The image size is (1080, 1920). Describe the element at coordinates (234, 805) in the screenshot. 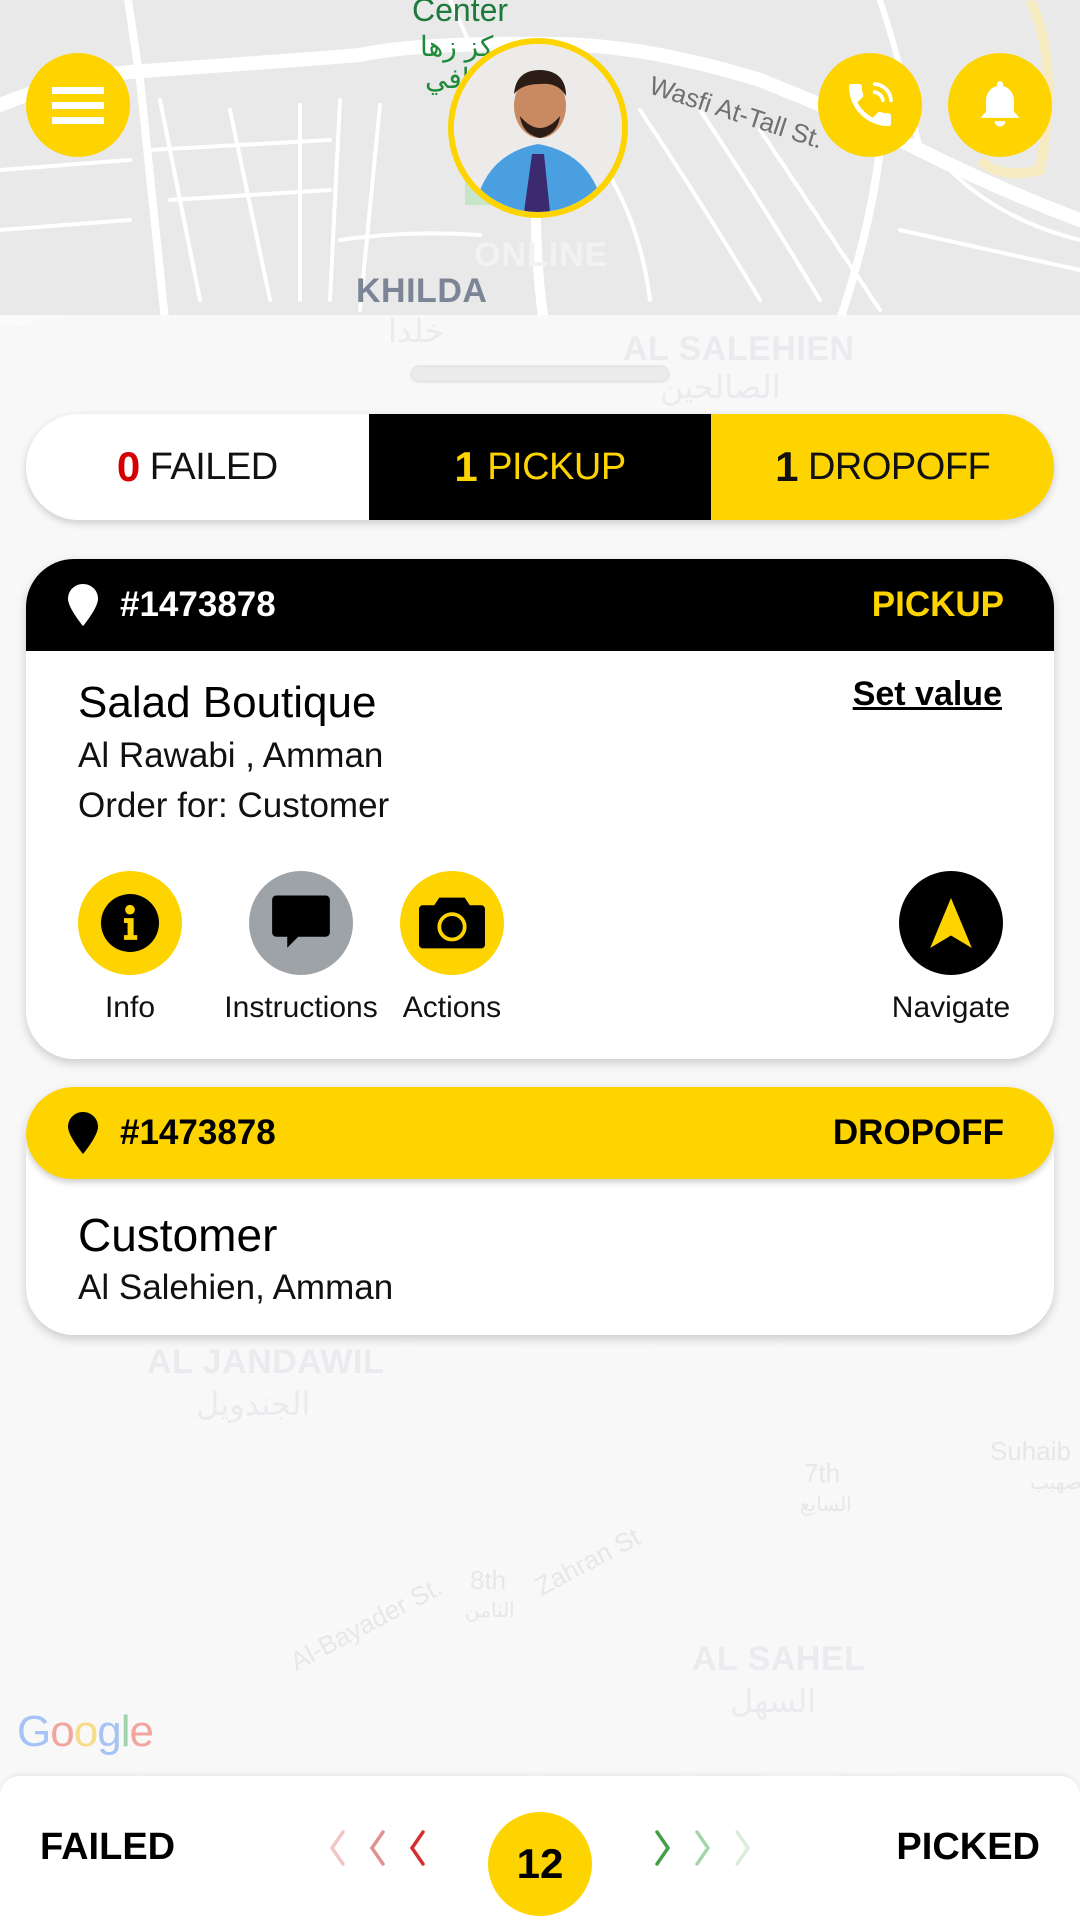

I see `order-for: Order for: Customer` at that location.